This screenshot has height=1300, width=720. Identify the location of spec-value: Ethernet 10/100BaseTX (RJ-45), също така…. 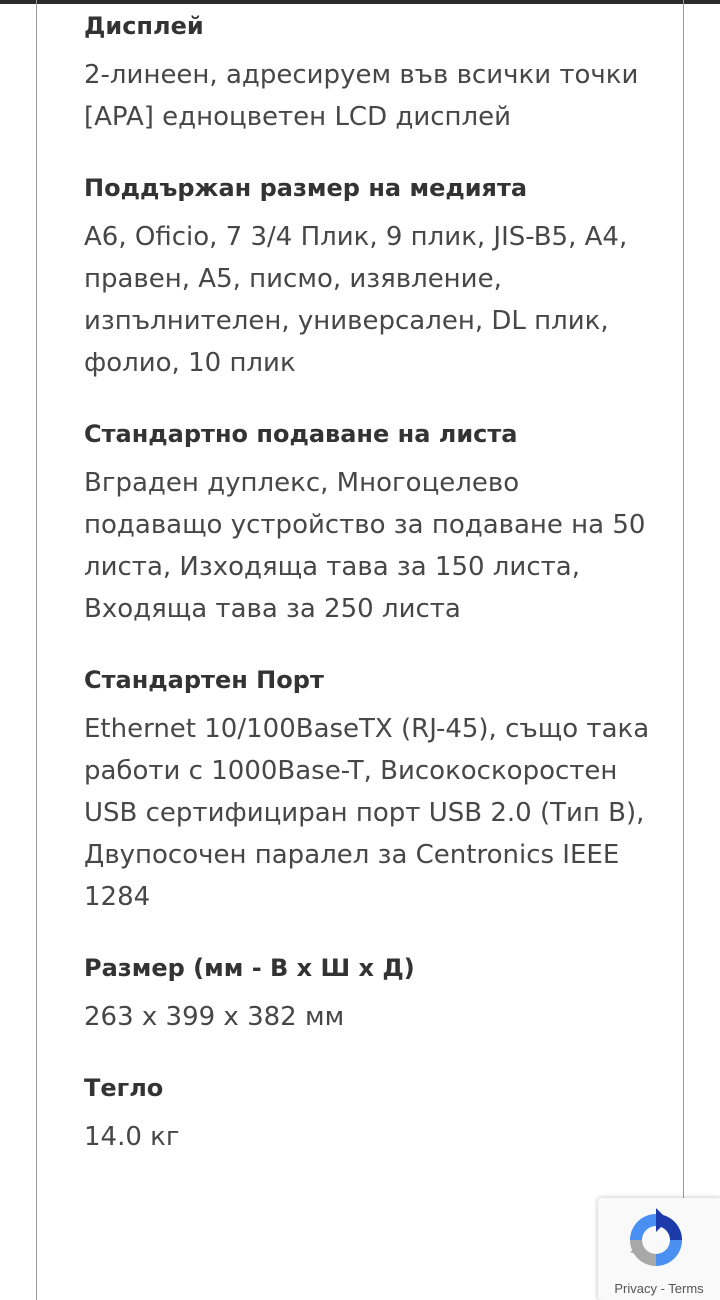
(367, 813).